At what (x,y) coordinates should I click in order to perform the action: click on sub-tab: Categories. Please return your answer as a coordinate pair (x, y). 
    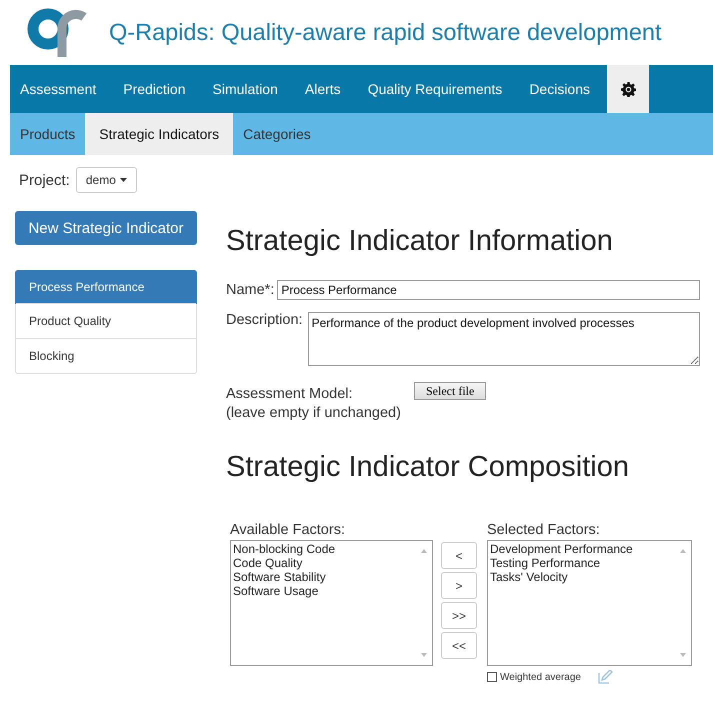
    Looking at the image, I should click on (277, 134).